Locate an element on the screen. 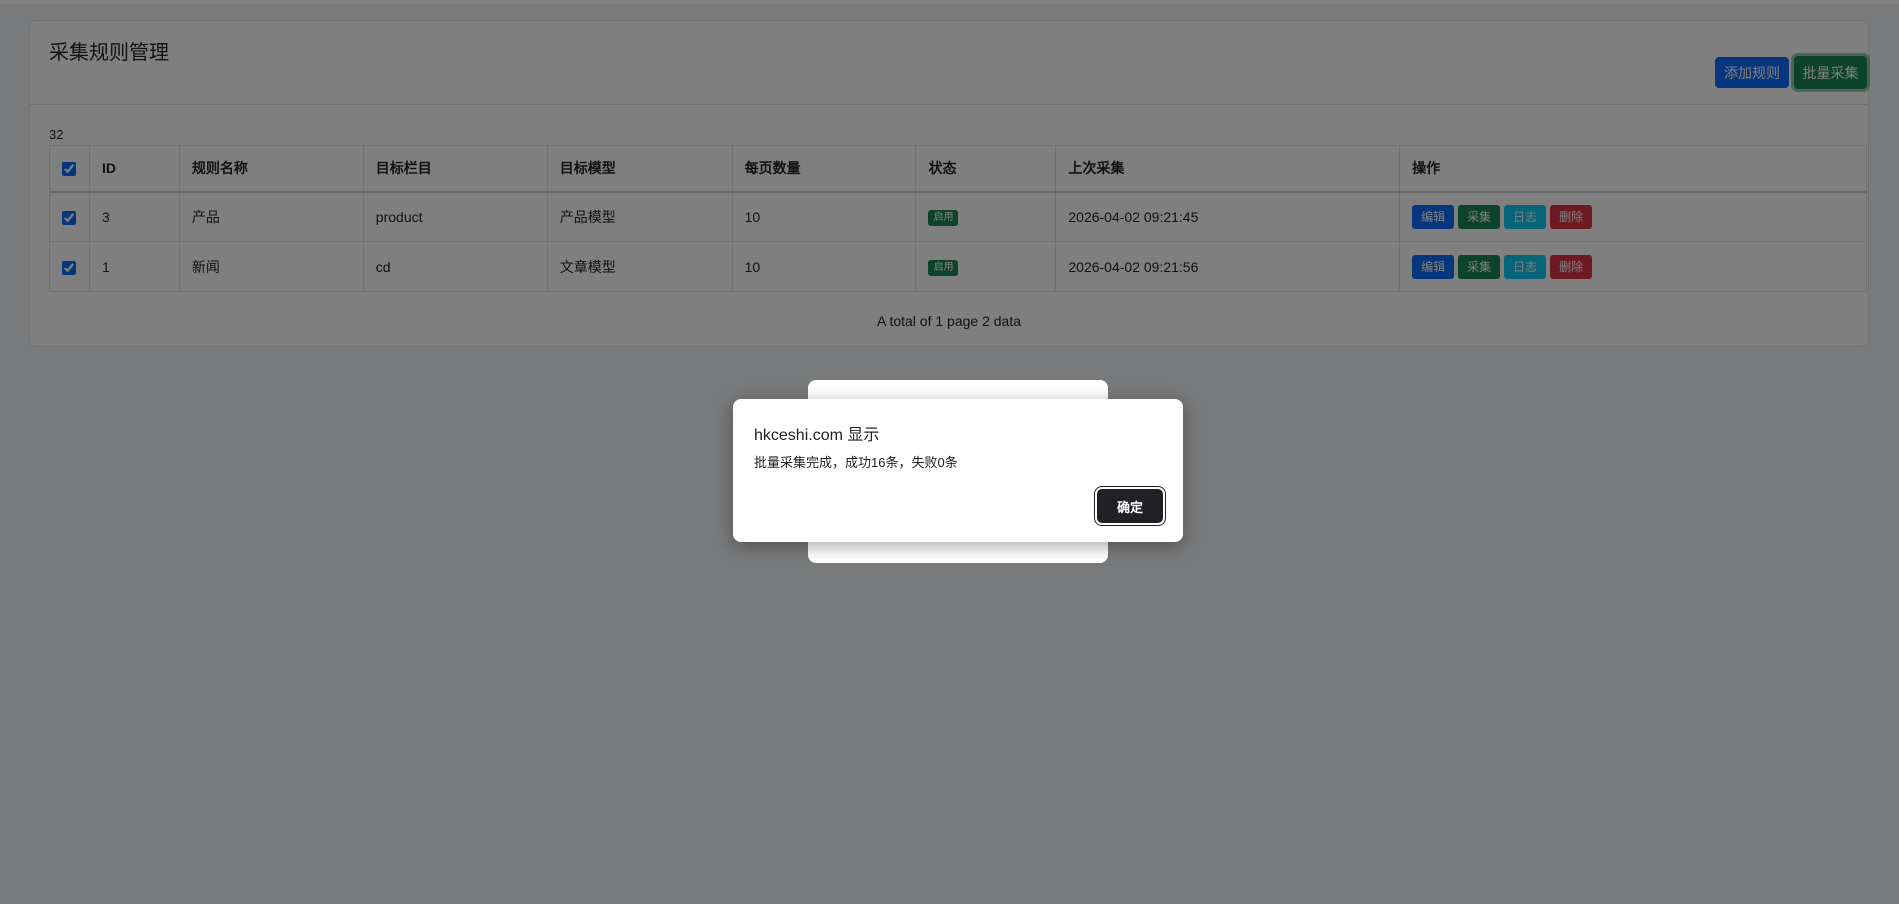 This screenshot has height=904, width=1899. dialog-ok-button: 确定 is located at coordinates (1130, 506).